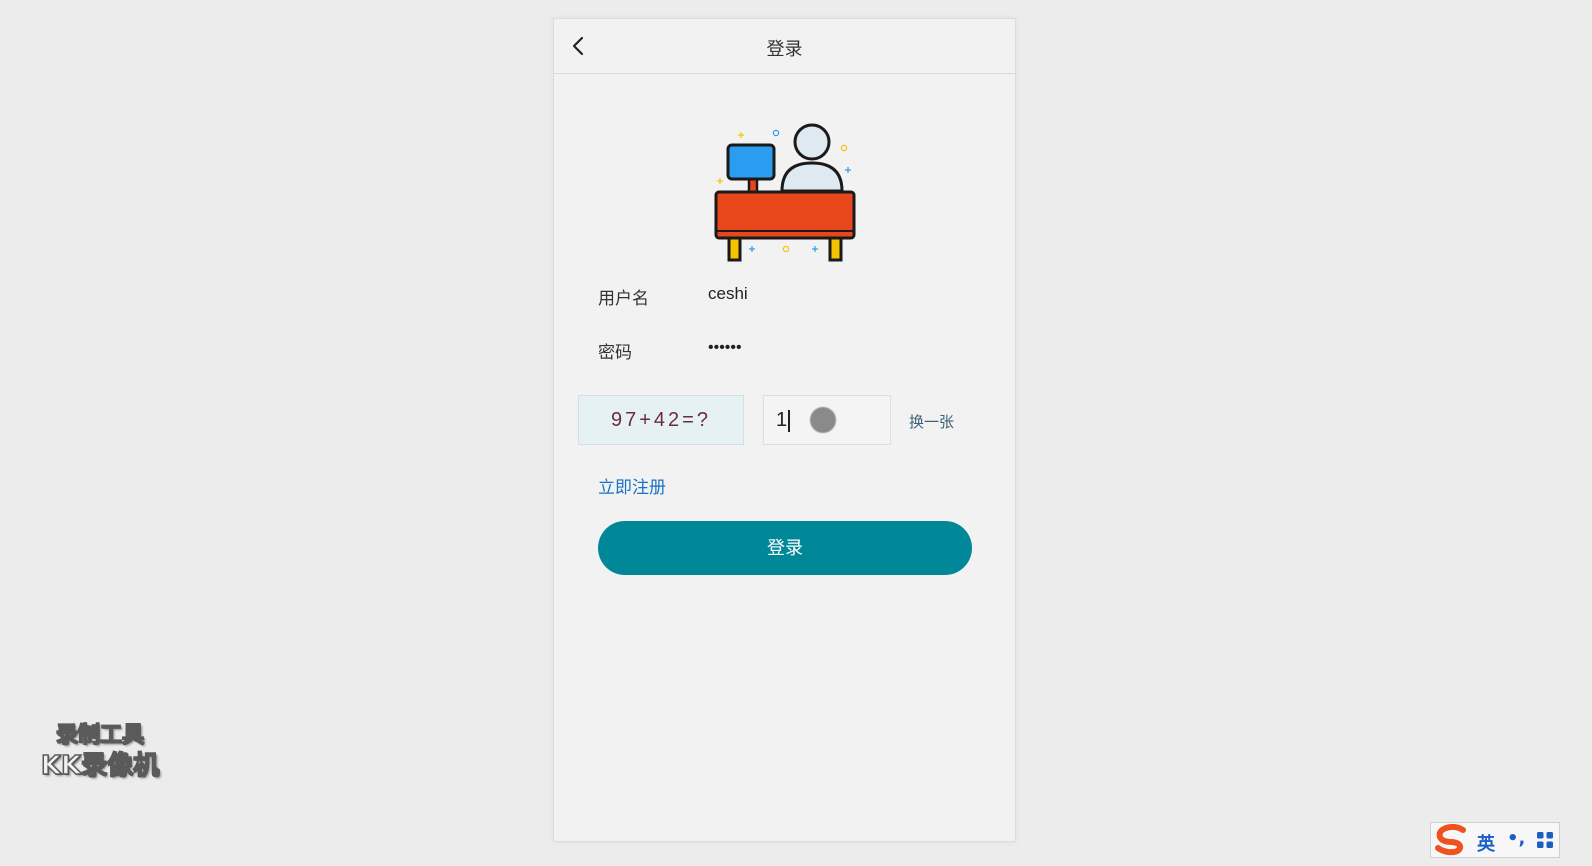  I want to click on touch-cursor-icon, so click(823, 420).